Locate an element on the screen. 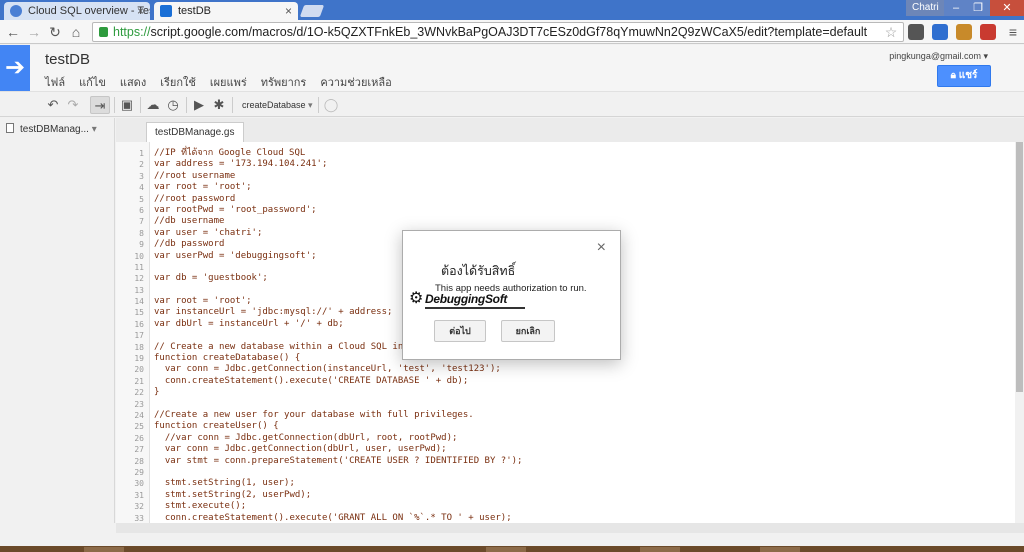 This screenshot has width=1024, height=552. browser-tab-cloud-sql: Cloud SQL overview - Tes × is located at coordinates (77, 11).